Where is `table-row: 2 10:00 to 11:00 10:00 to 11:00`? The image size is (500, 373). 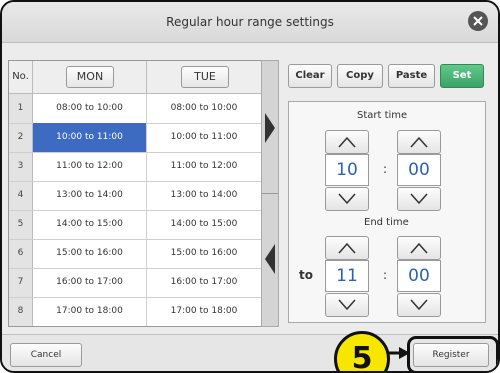 table-row: 2 10:00 to 11:00 10:00 to 11:00 is located at coordinates (135, 138).